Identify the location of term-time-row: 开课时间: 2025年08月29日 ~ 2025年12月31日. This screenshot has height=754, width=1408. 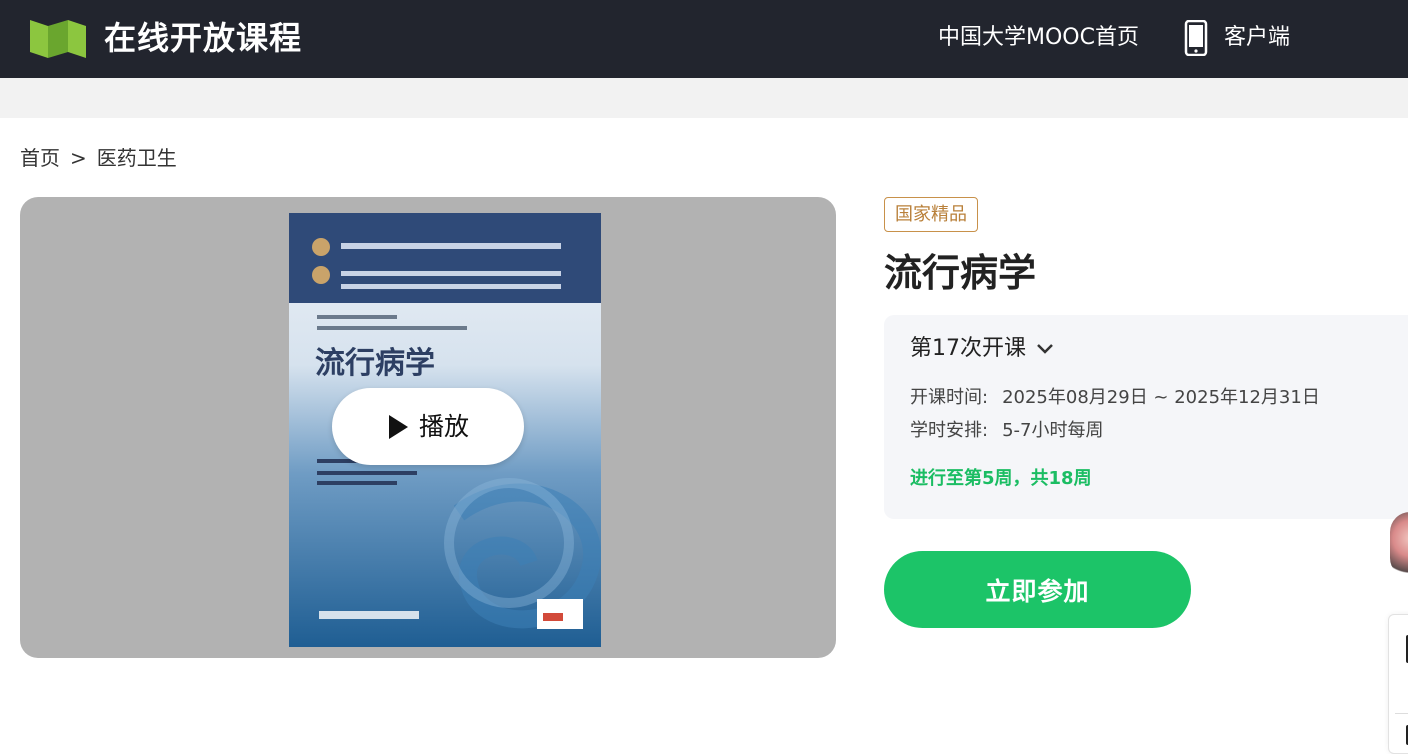
(1115, 398).